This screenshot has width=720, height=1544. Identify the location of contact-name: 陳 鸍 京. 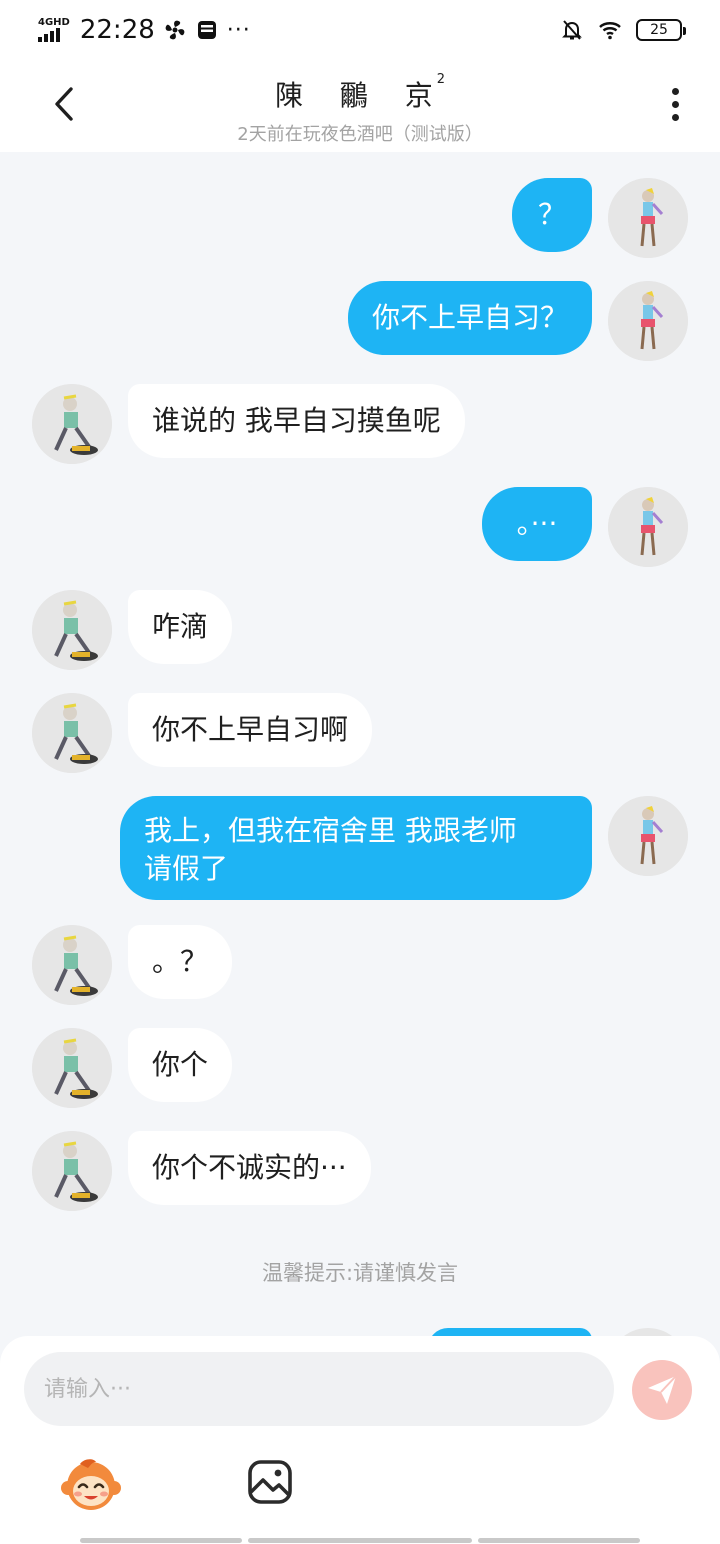
(360, 95).